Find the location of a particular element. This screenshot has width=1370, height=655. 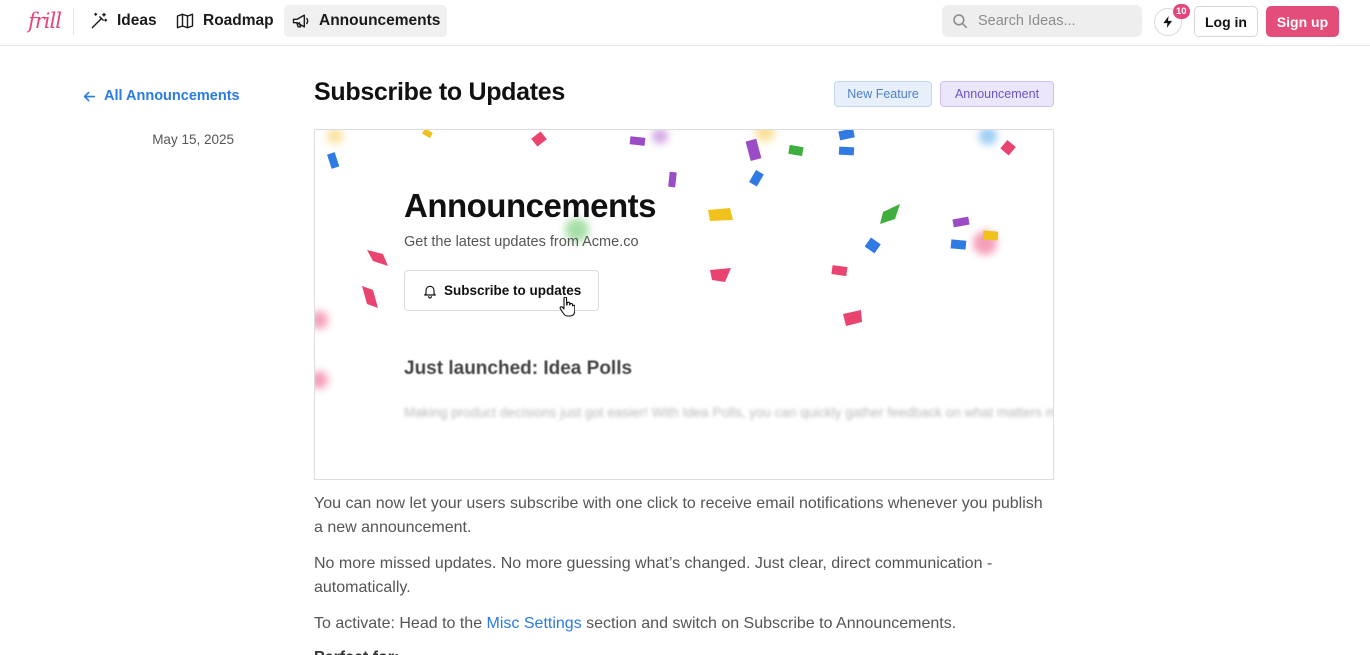

logo-divider is located at coordinates (73, 21).